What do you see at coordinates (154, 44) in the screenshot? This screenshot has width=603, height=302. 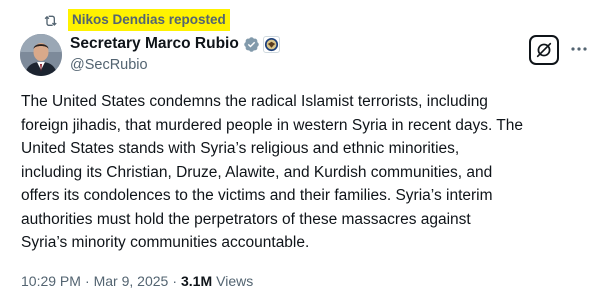 I see `author-name: Secretary Marco Rubio` at bounding box center [154, 44].